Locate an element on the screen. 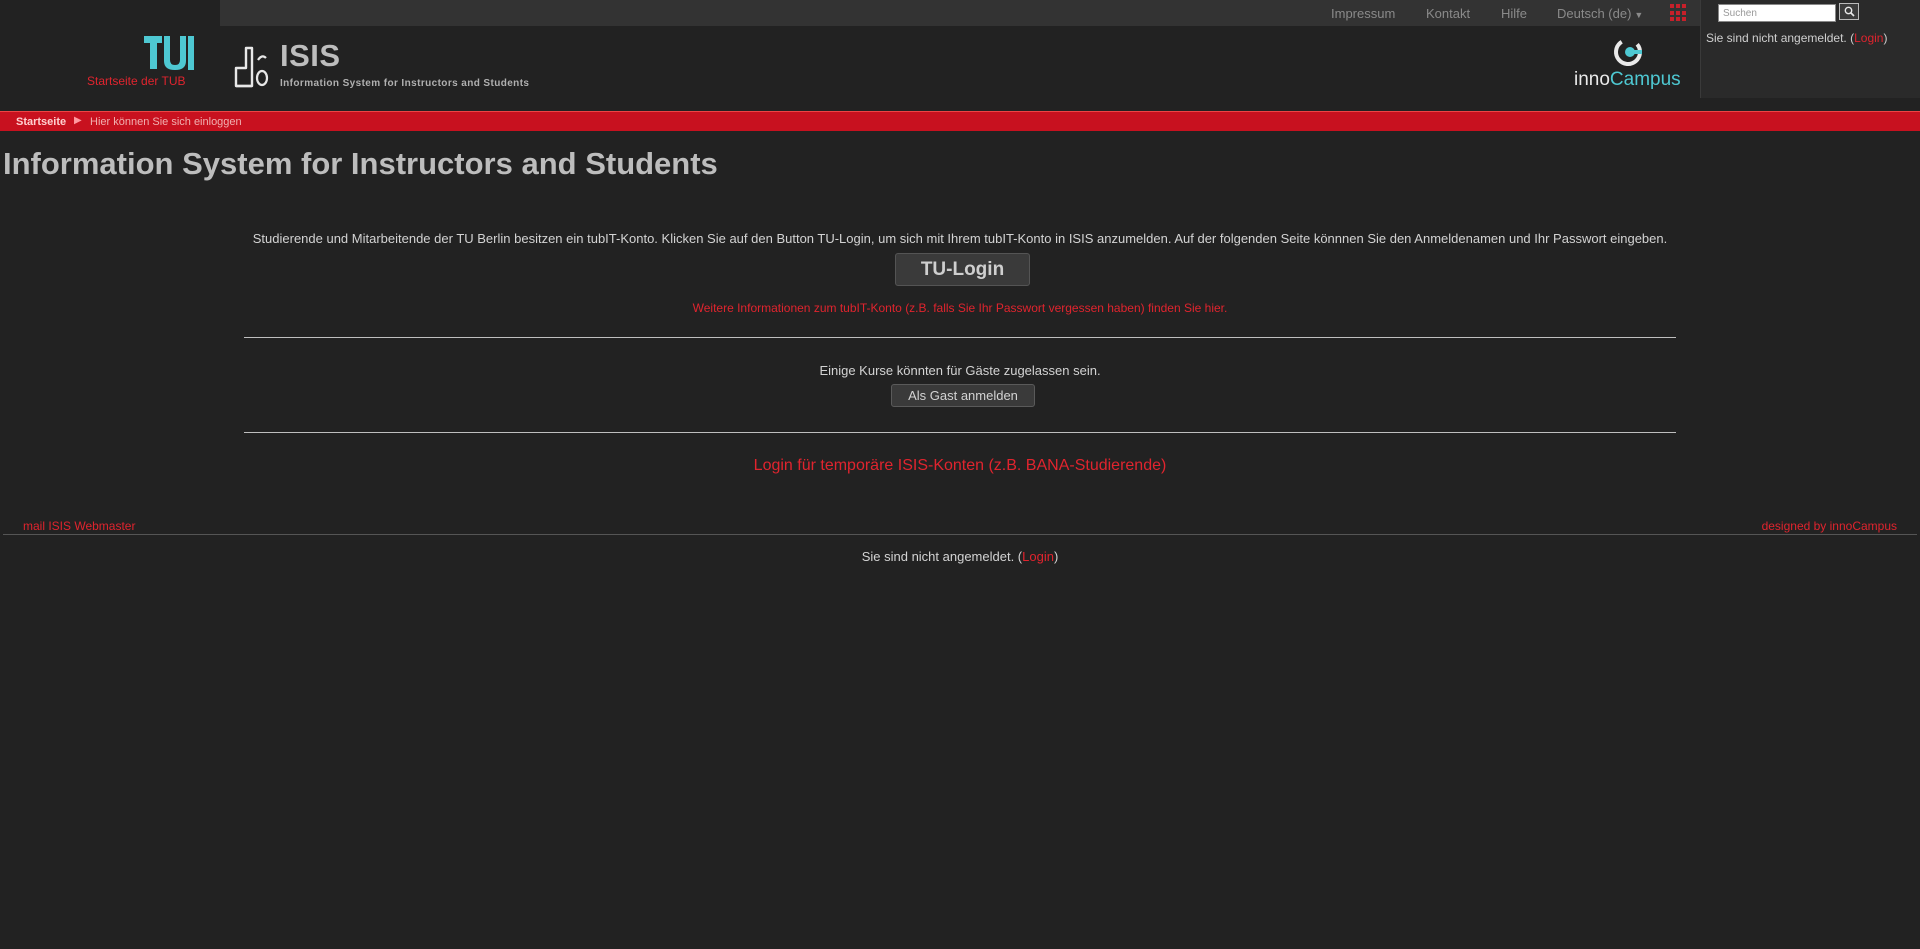 This screenshot has height=949, width=1920. search-button is located at coordinates (1849, 11).